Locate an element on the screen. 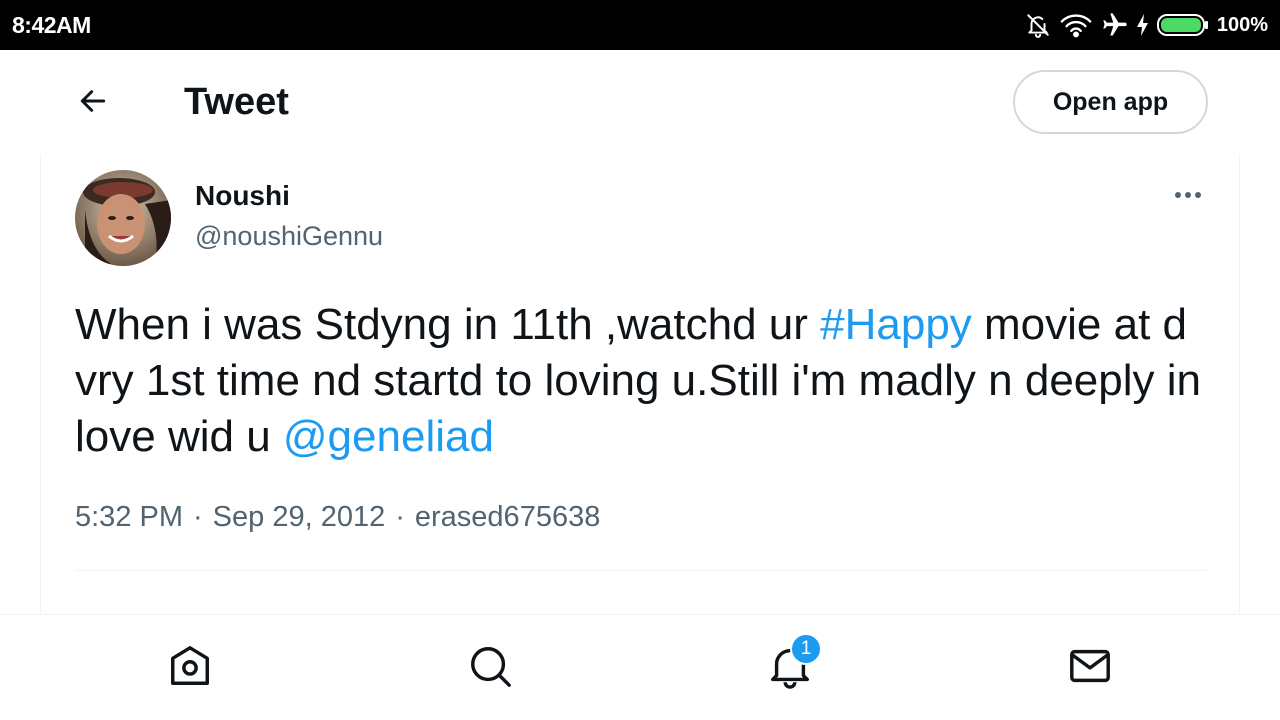 The width and height of the screenshot is (1280, 720). status-bar: 8:42AM 100% is located at coordinates (640, 25).